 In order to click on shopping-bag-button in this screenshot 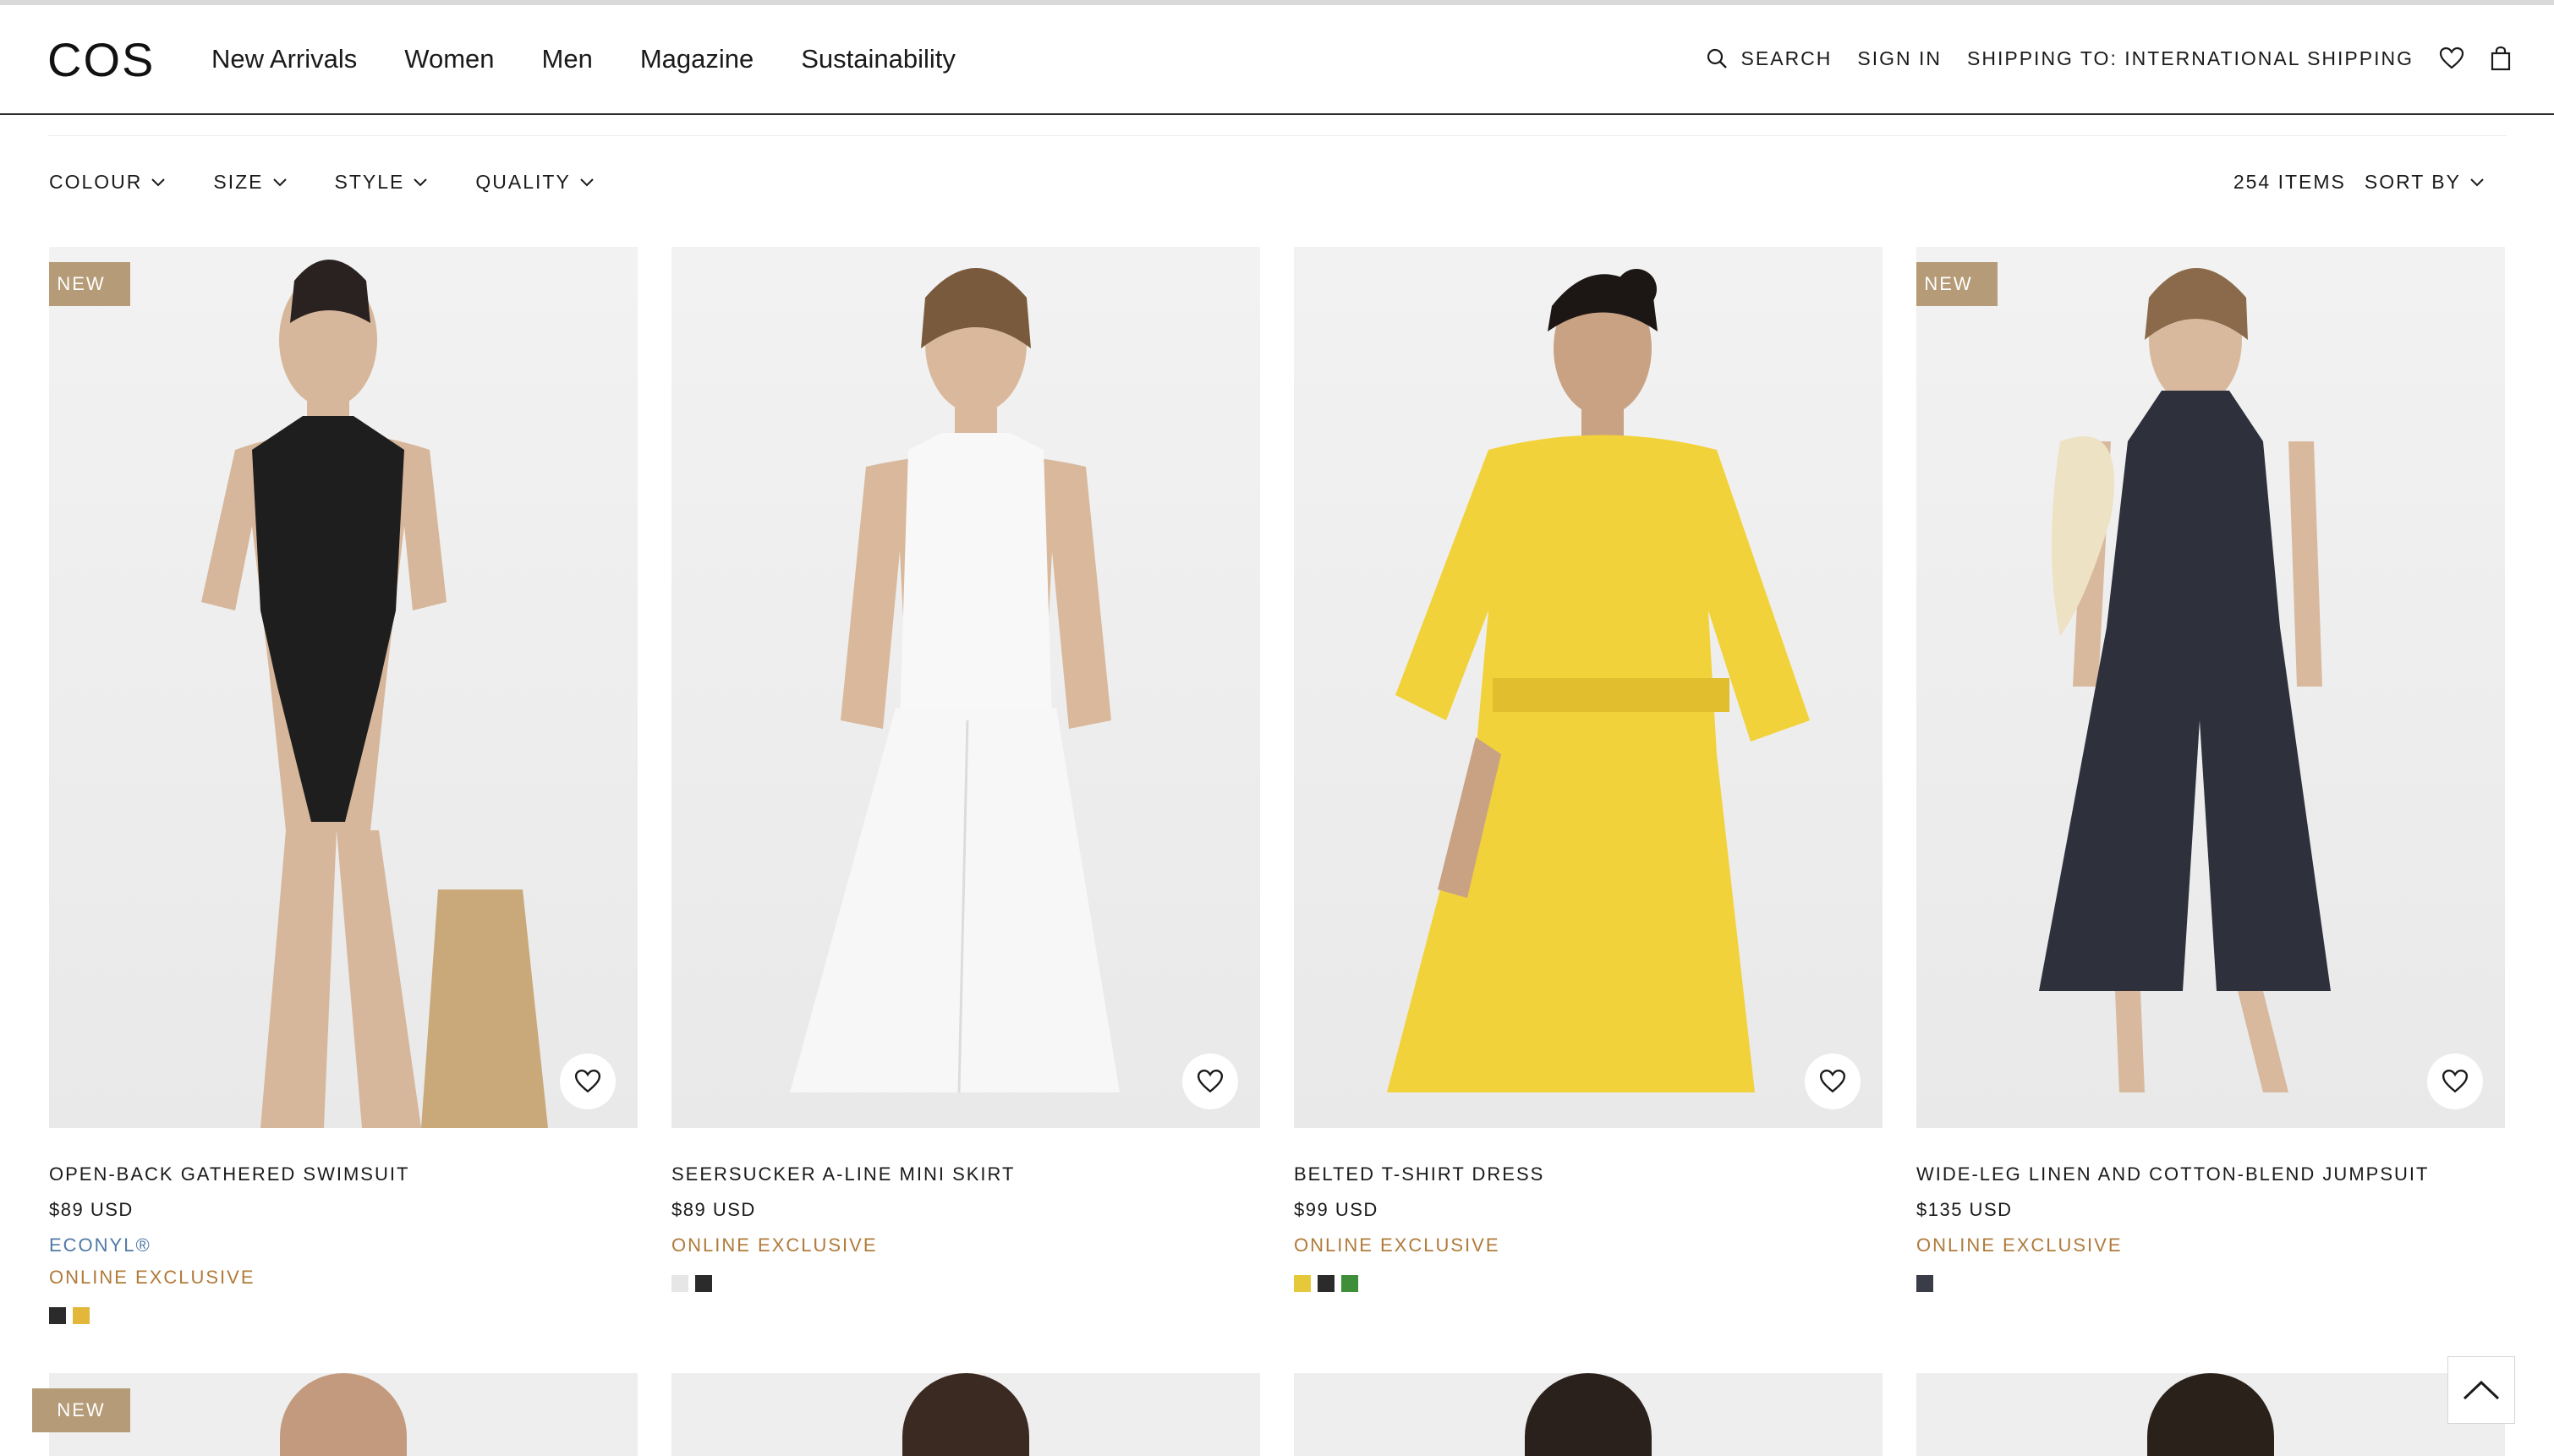, I will do `click(2501, 58)`.